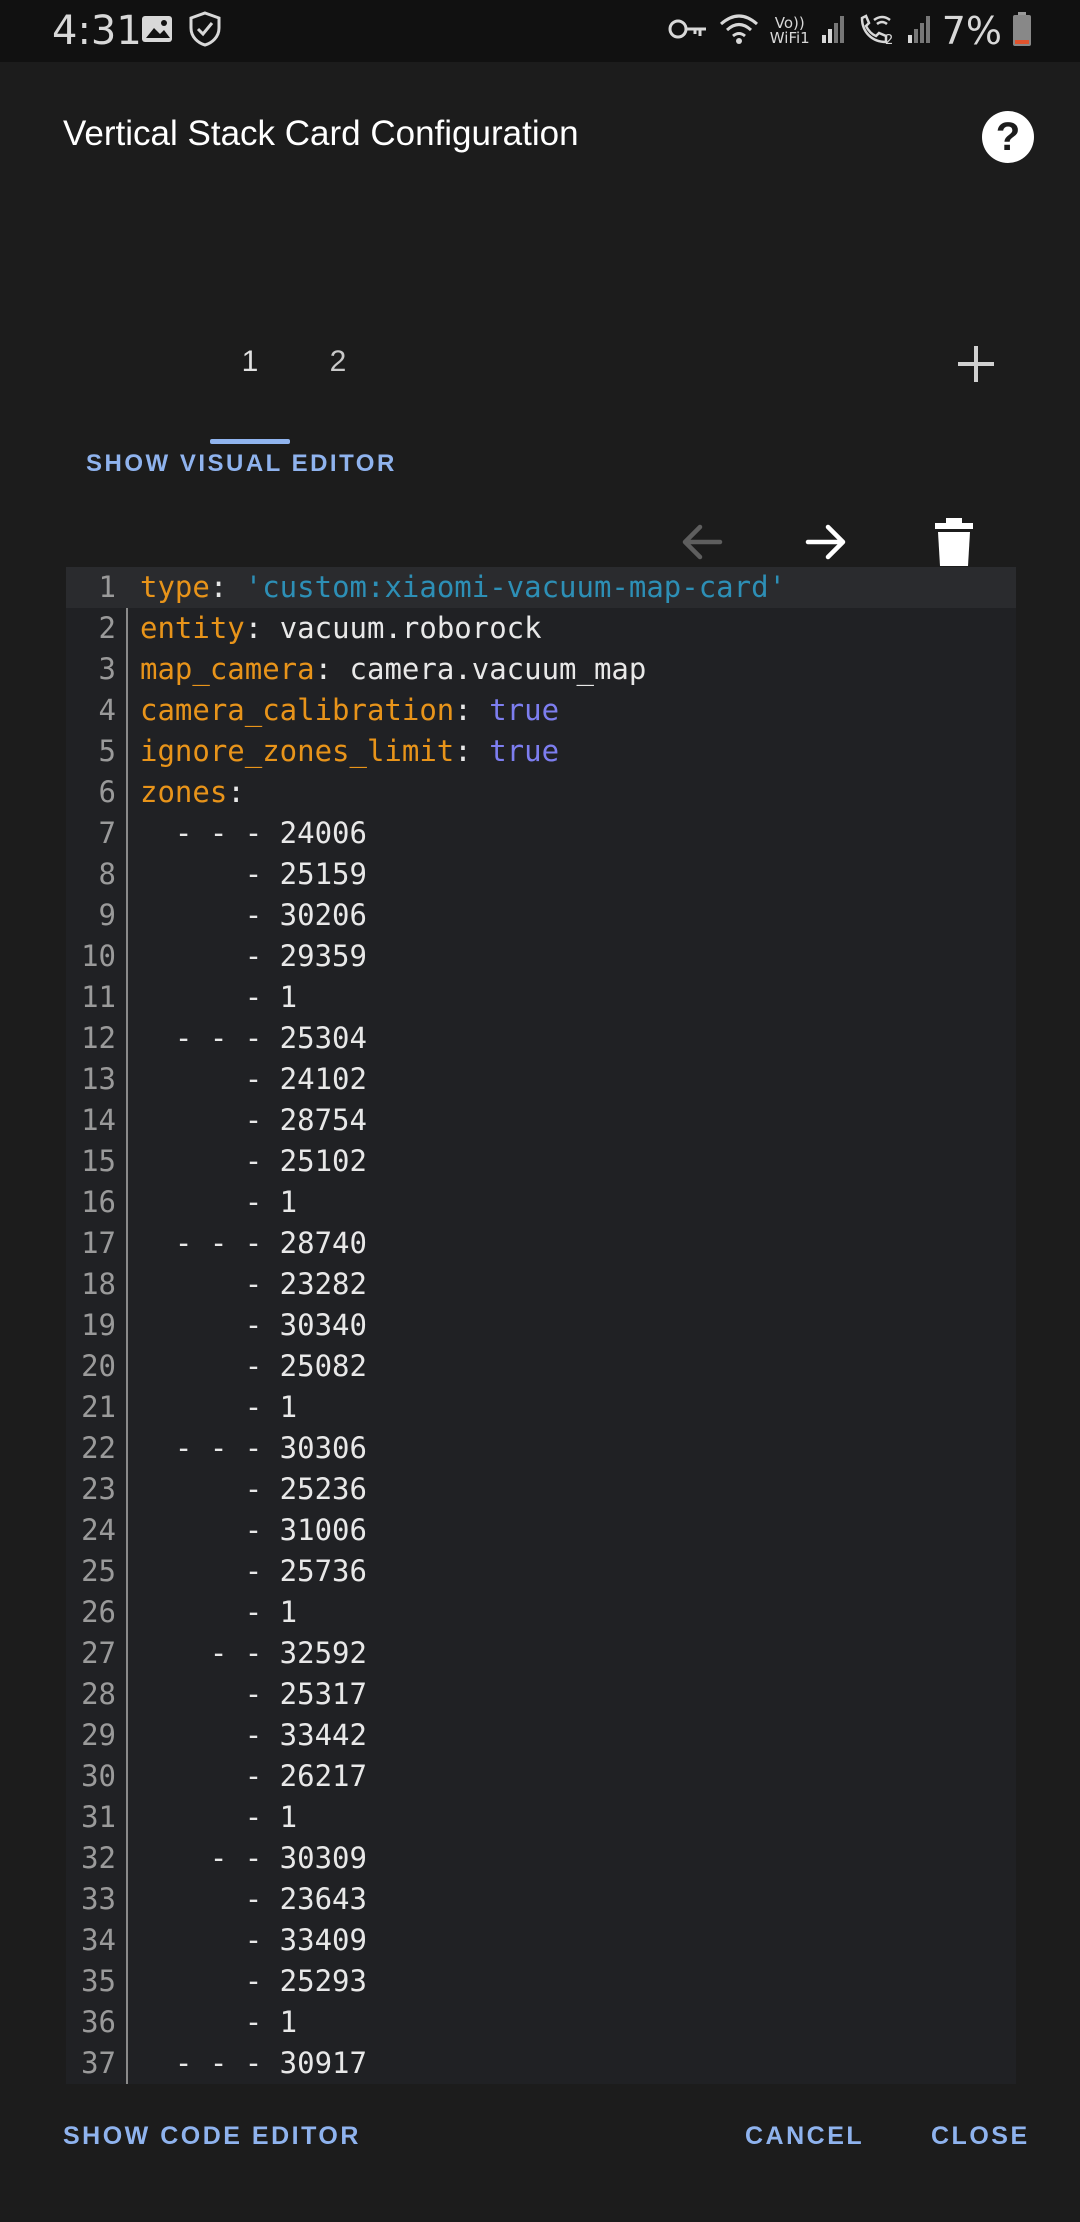 This screenshot has width=1080, height=2222. I want to click on code-content: - 25236, so click(253, 1489).